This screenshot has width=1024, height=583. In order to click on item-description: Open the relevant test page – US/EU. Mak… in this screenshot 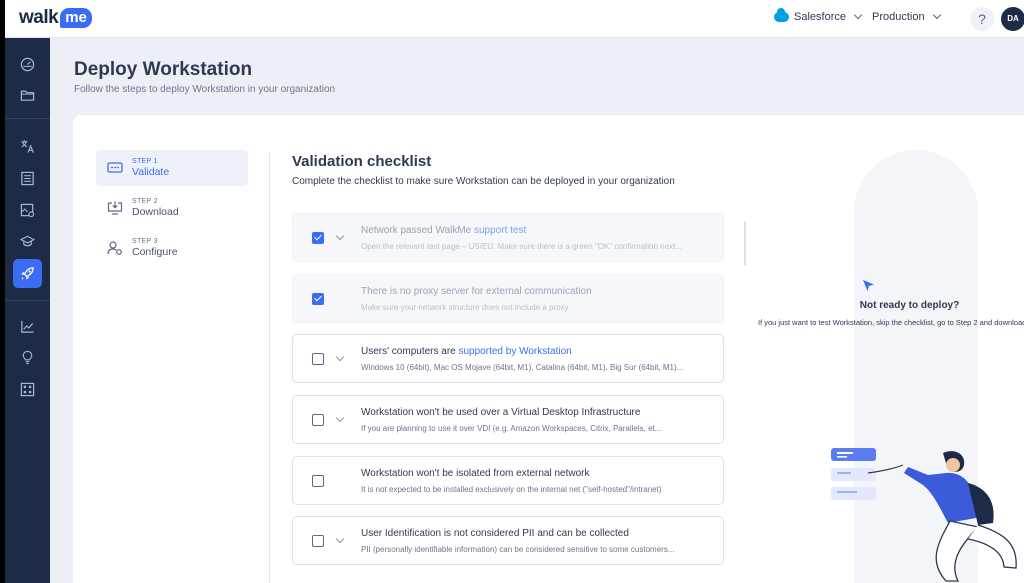, I will do `click(521, 246)`.